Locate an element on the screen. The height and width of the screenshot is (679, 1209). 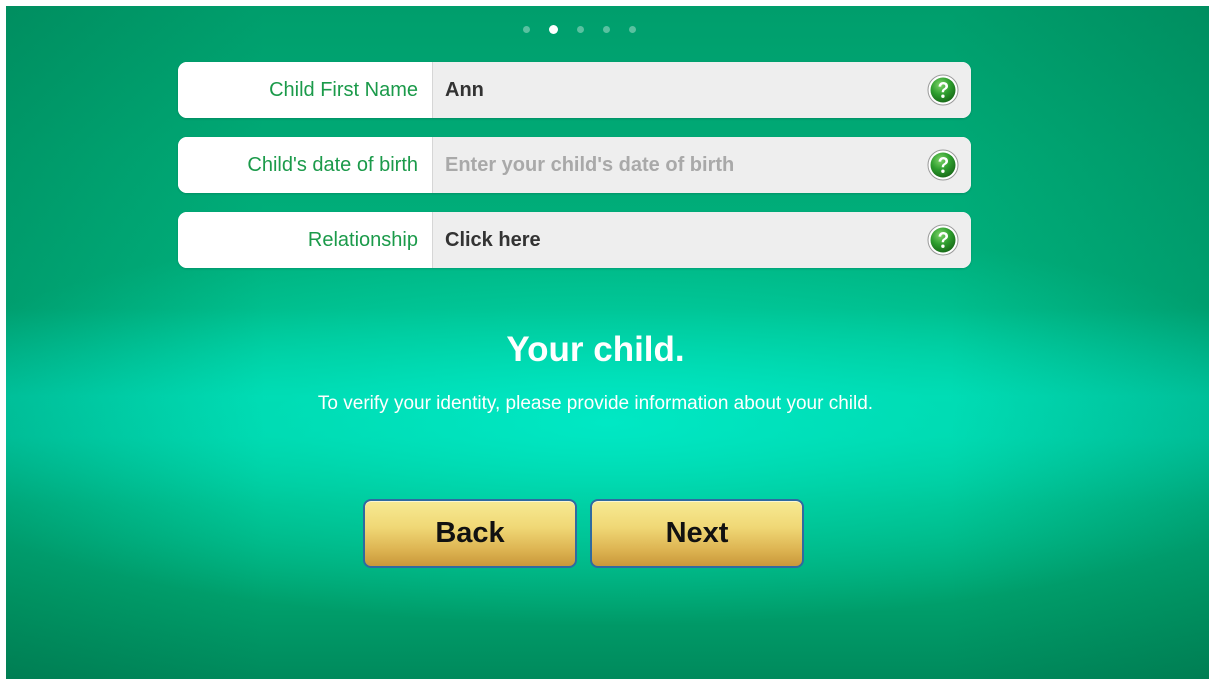
child-first-name-row: Child First Name is located at coordinates (574, 90).